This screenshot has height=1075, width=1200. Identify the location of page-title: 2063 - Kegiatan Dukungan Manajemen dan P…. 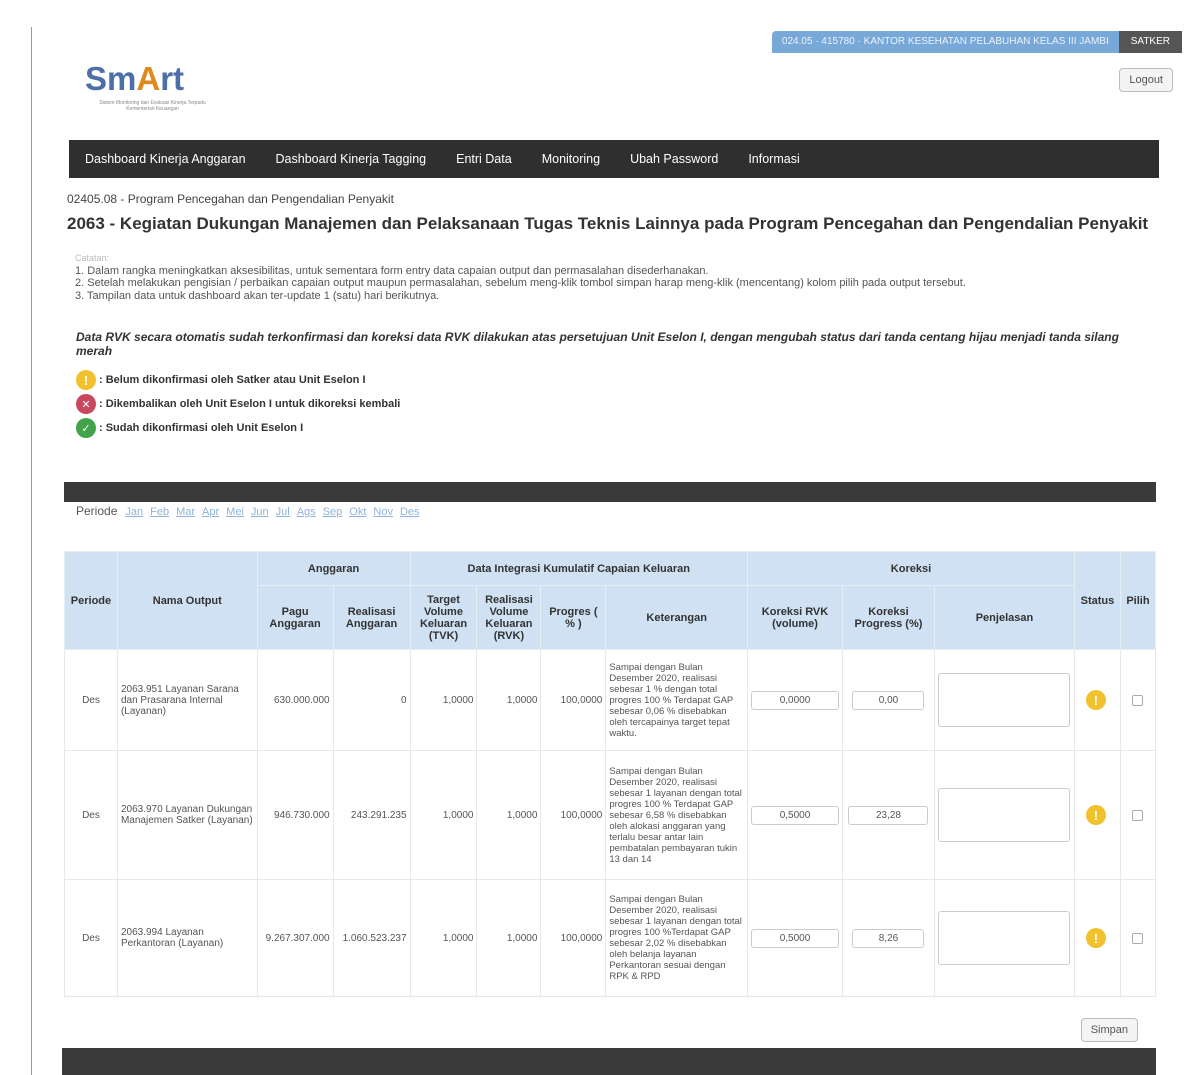
(608, 223).